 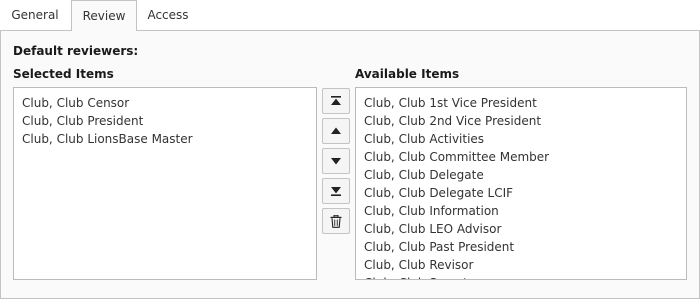 What do you see at coordinates (521, 247) in the screenshot?
I see `list-item: Club, Club Past President` at bounding box center [521, 247].